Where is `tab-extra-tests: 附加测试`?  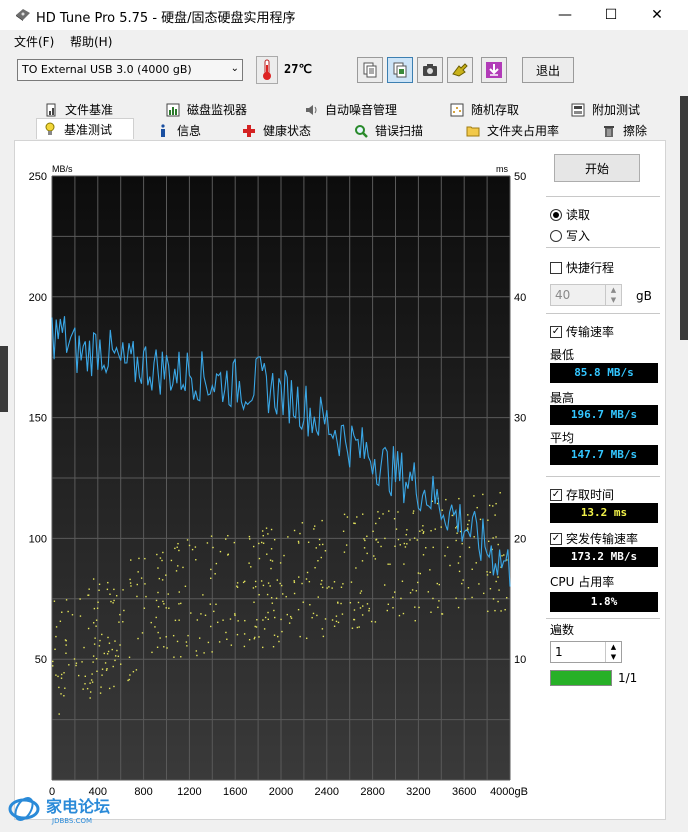 tab-extra-tests: 附加测试 is located at coordinates (605, 109).